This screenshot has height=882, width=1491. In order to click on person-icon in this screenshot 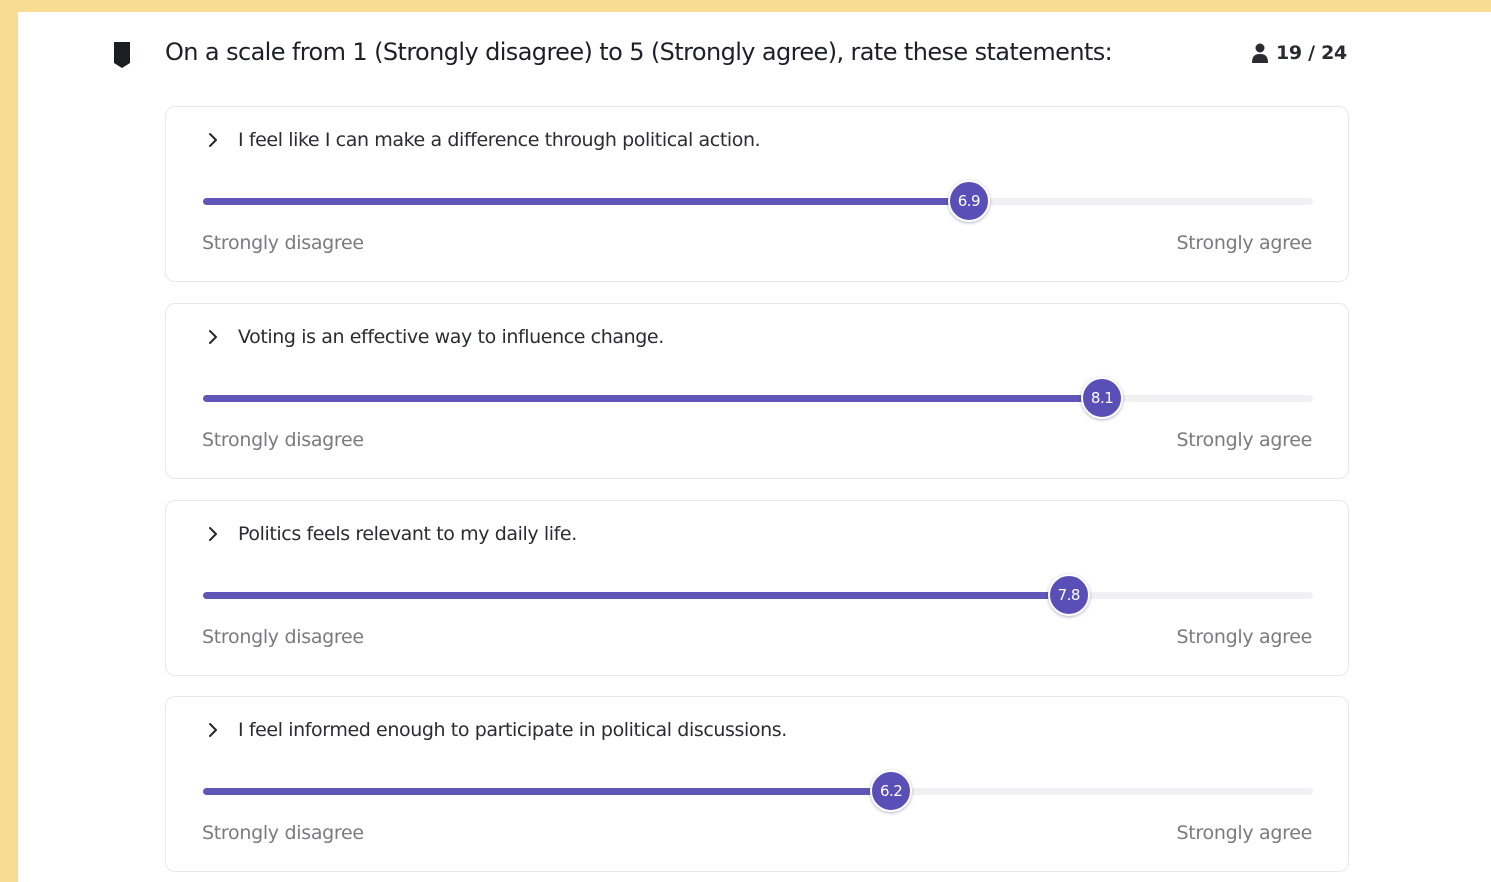, I will do `click(1260, 53)`.